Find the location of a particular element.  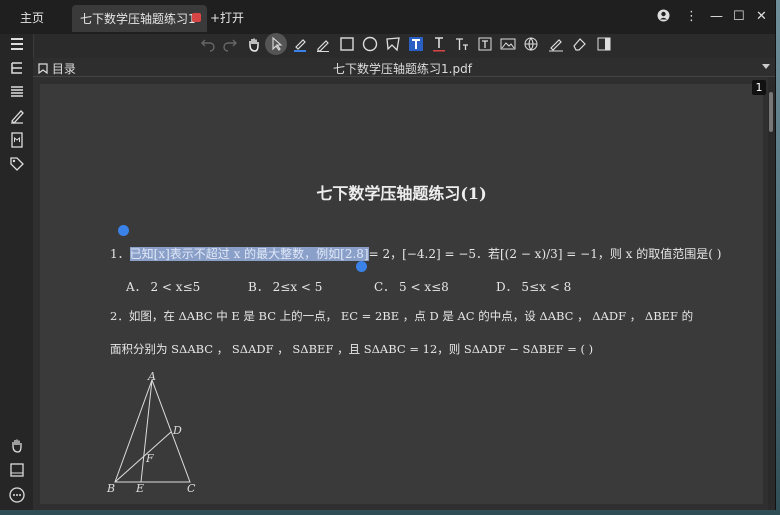

minimize-icon: — is located at coordinates (716, 16).